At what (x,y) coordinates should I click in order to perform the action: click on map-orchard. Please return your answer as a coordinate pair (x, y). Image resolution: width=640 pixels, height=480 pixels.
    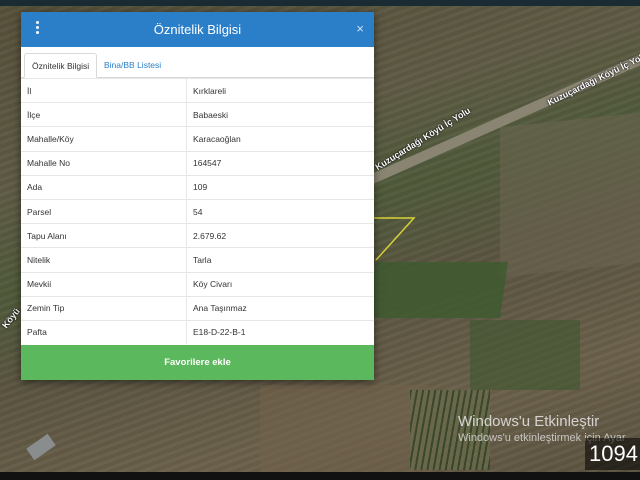
    Looking at the image, I should click on (450, 430).